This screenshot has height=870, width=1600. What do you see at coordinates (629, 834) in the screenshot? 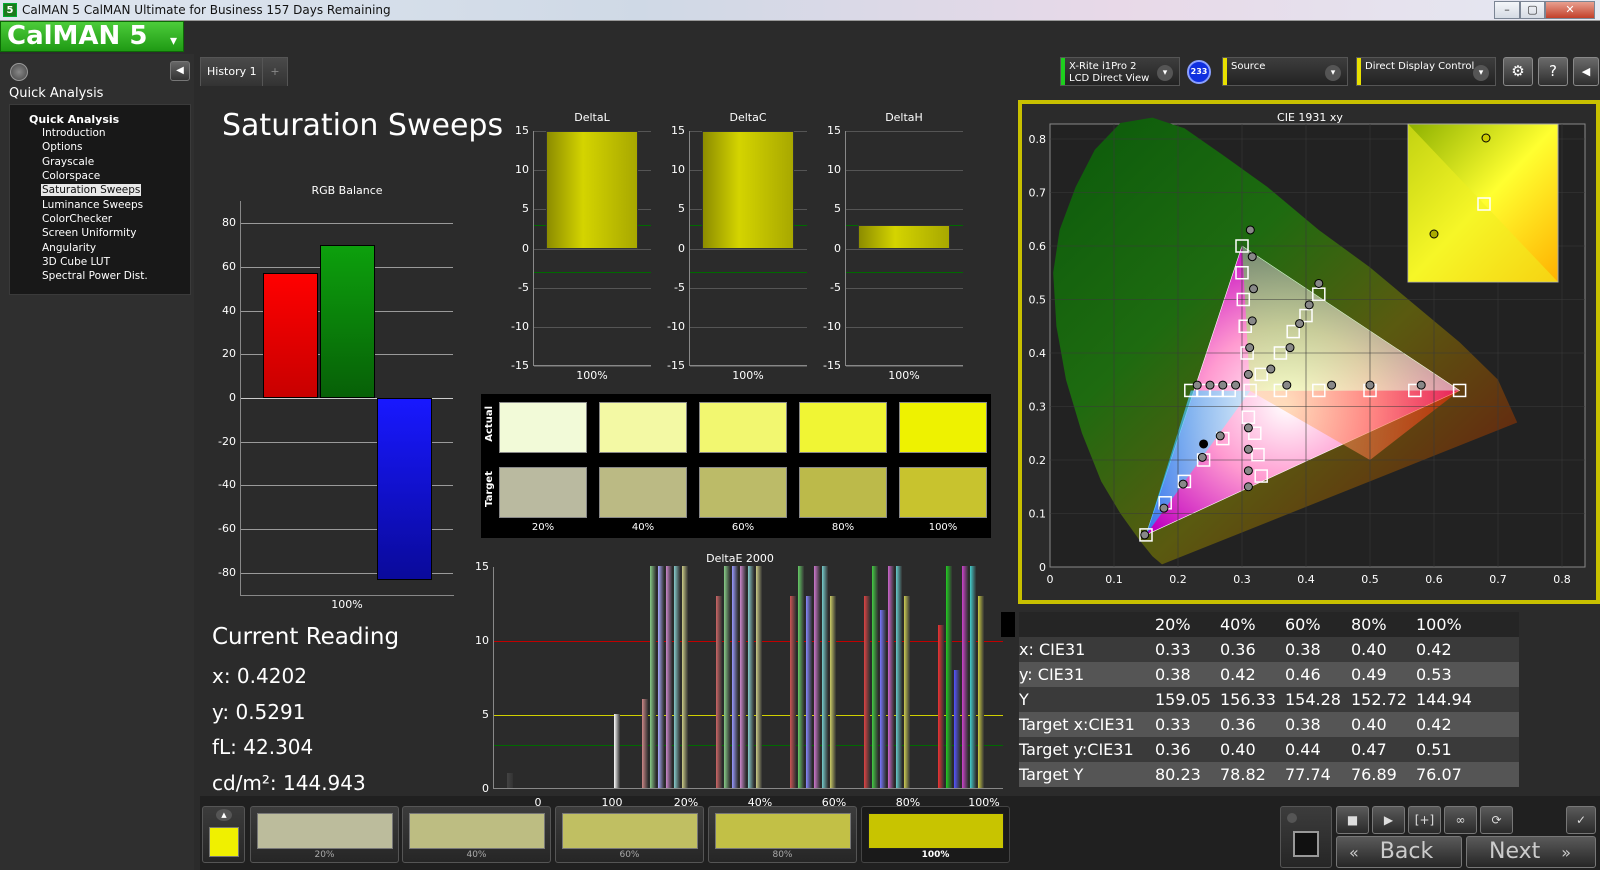
I see `bottom-patch-60pct: 60%` at bounding box center [629, 834].